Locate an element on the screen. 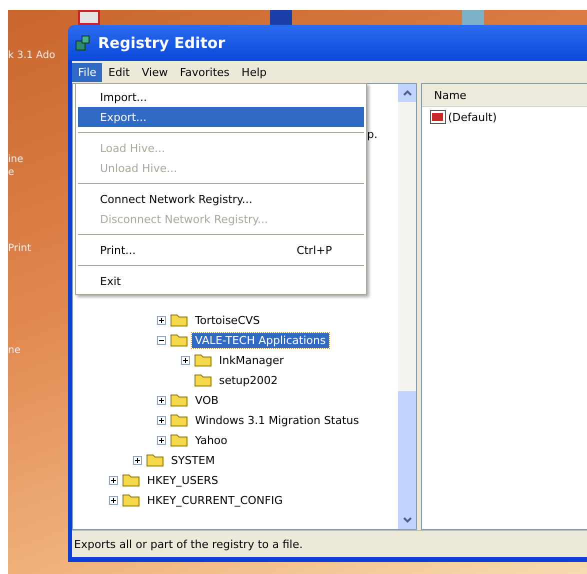  tree-item: HKEY_CURRENT_CONFIG is located at coordinates (215, 500).